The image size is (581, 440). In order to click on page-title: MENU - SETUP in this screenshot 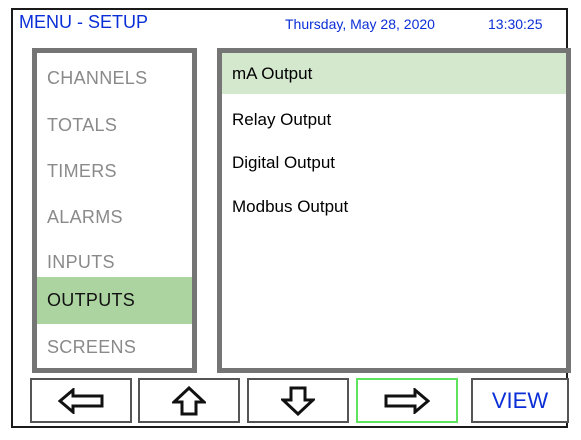, I will do `click(84, 22)`.